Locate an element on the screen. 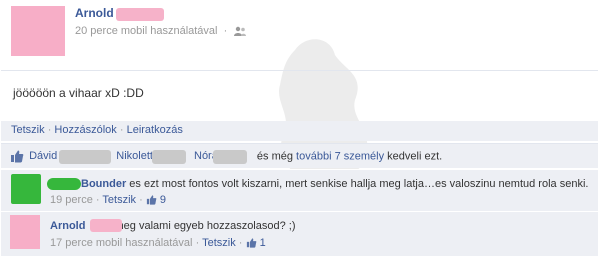 The width and height of the screenshot is (600, 256). comment-source: mobil használatával is located at coordinates (144, 243).